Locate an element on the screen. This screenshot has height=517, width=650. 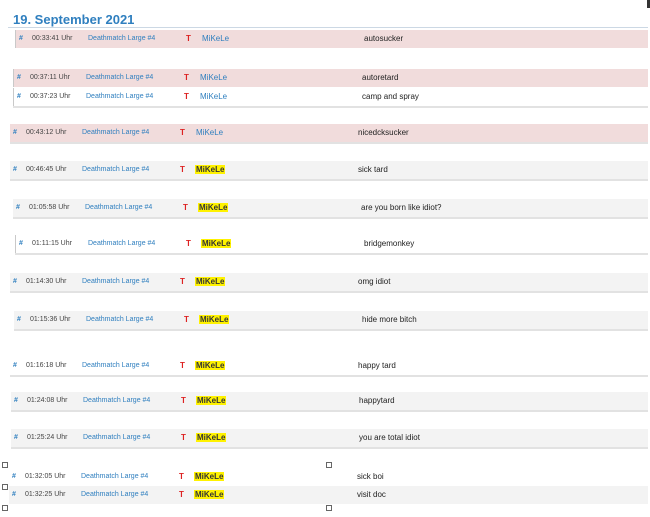
row-chat-message: bridgemonkey is located at coordinates (389, 243).